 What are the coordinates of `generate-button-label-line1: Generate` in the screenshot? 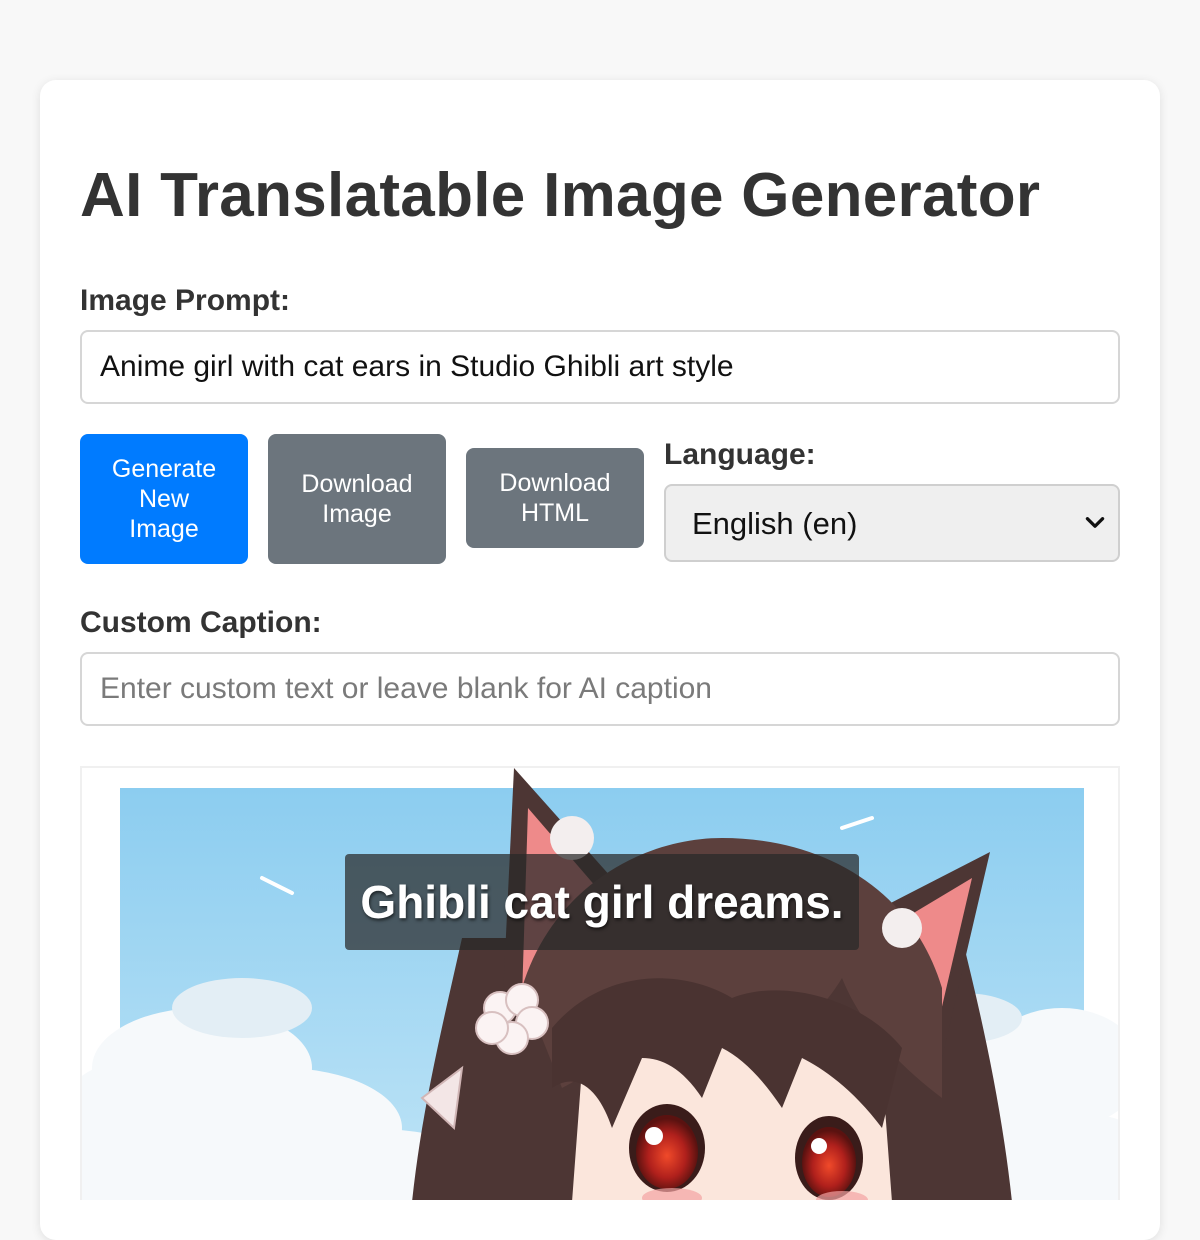 It's located at (164, 469).